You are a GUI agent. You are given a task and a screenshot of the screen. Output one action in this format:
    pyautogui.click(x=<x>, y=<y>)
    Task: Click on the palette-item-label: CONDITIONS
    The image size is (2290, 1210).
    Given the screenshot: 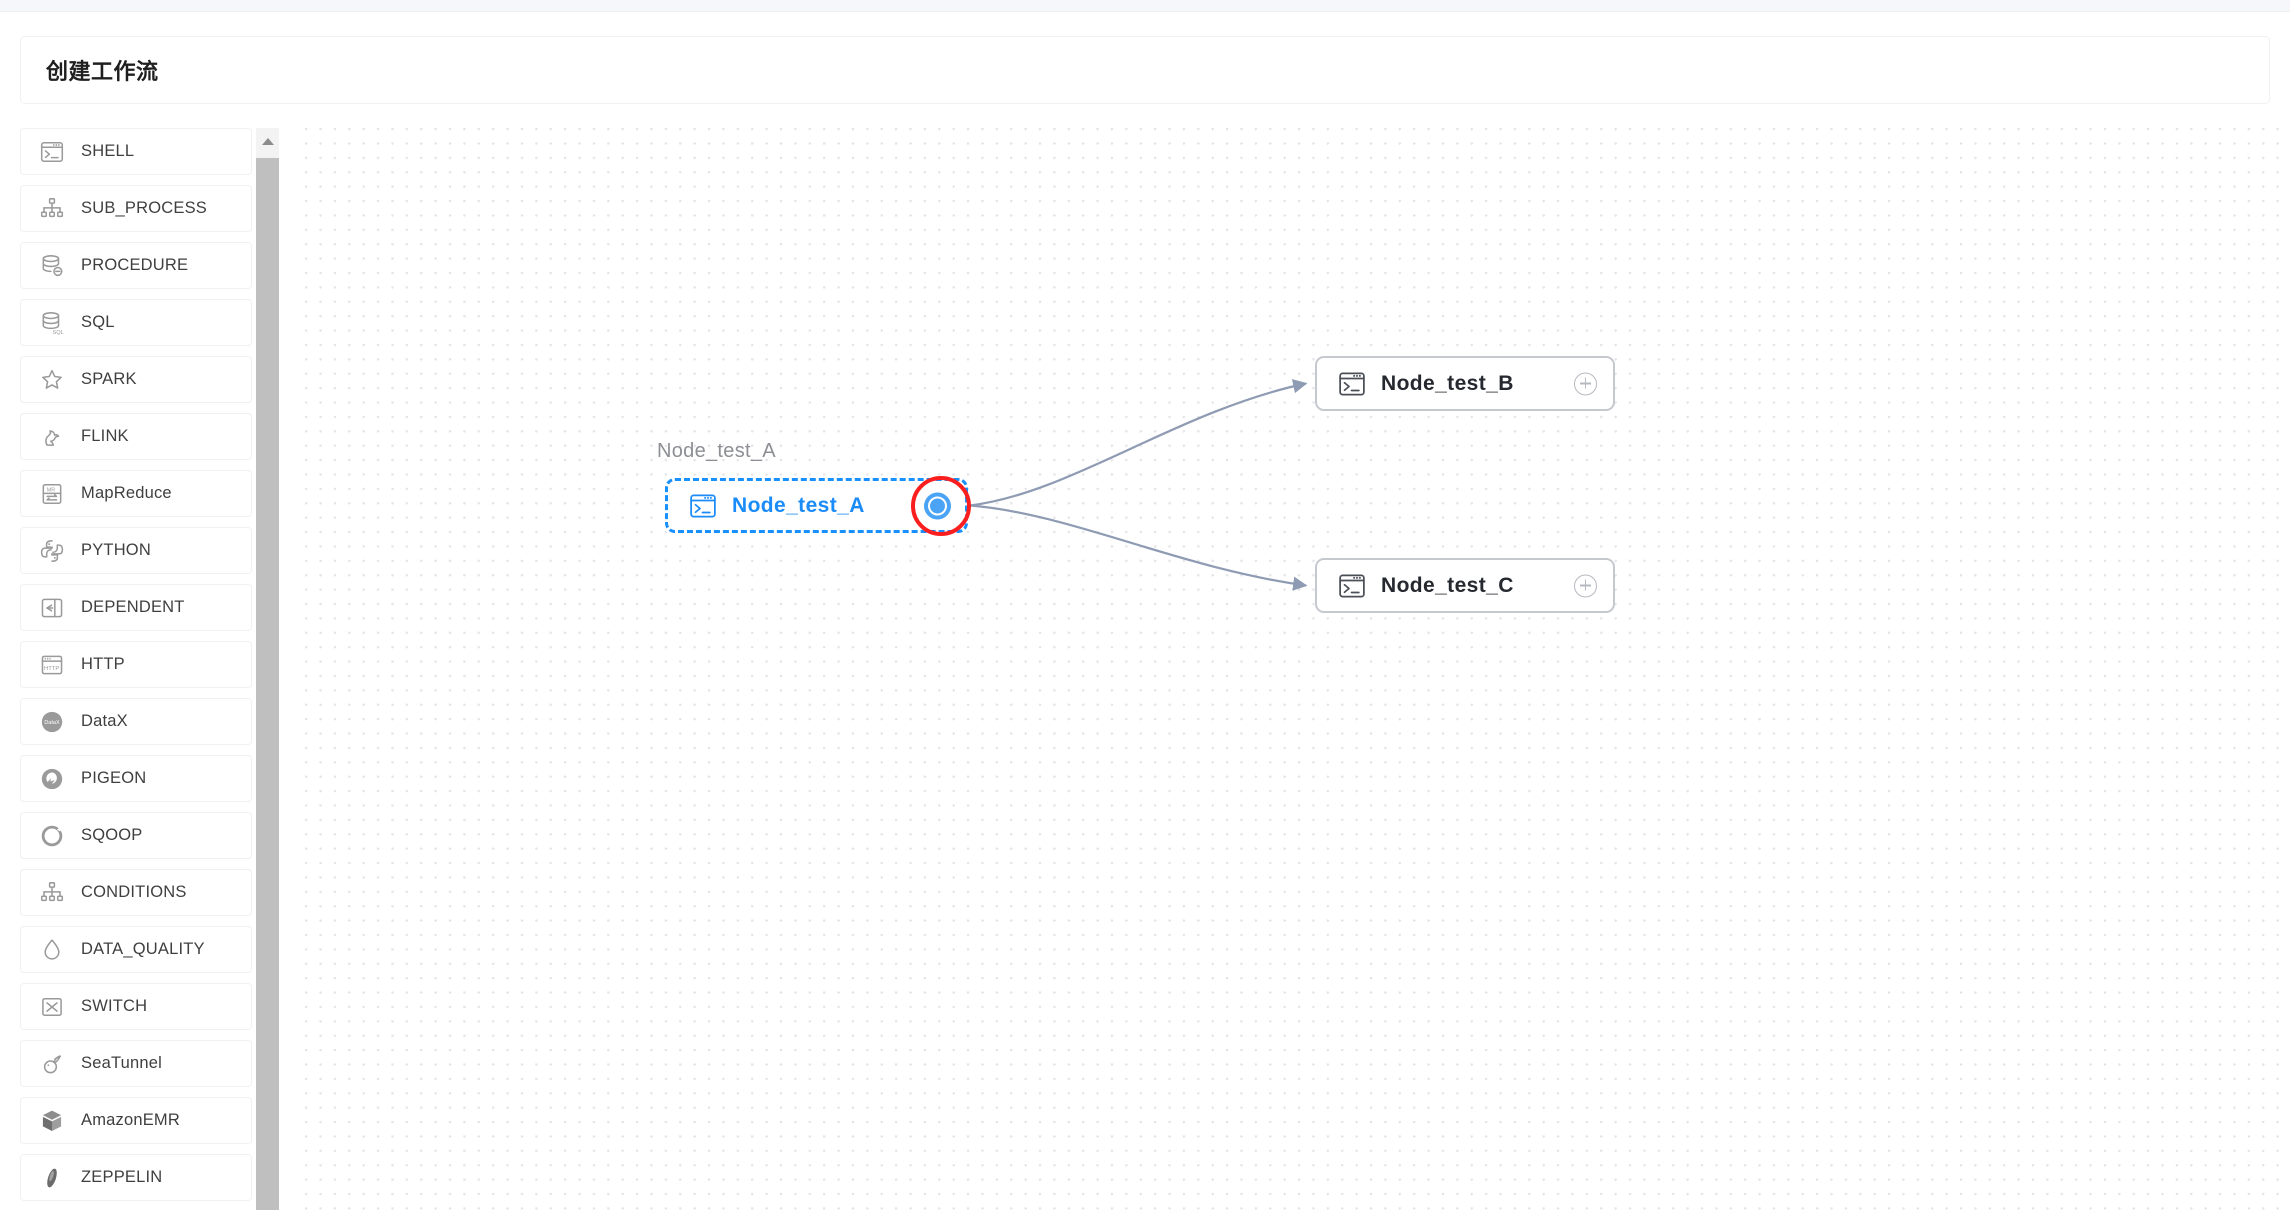 What is the action you would take?
    pyautogui.click(x=134, y=892)
    